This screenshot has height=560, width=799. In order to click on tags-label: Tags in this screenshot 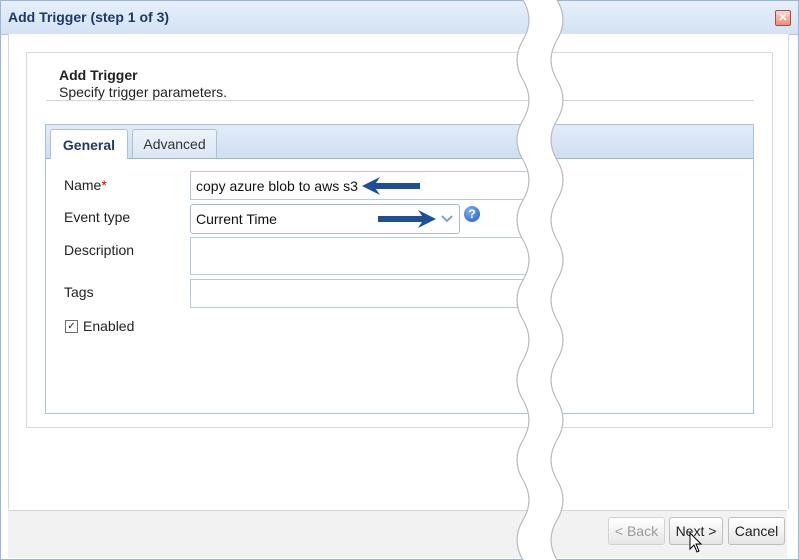, I will do `click(79, 292)`.